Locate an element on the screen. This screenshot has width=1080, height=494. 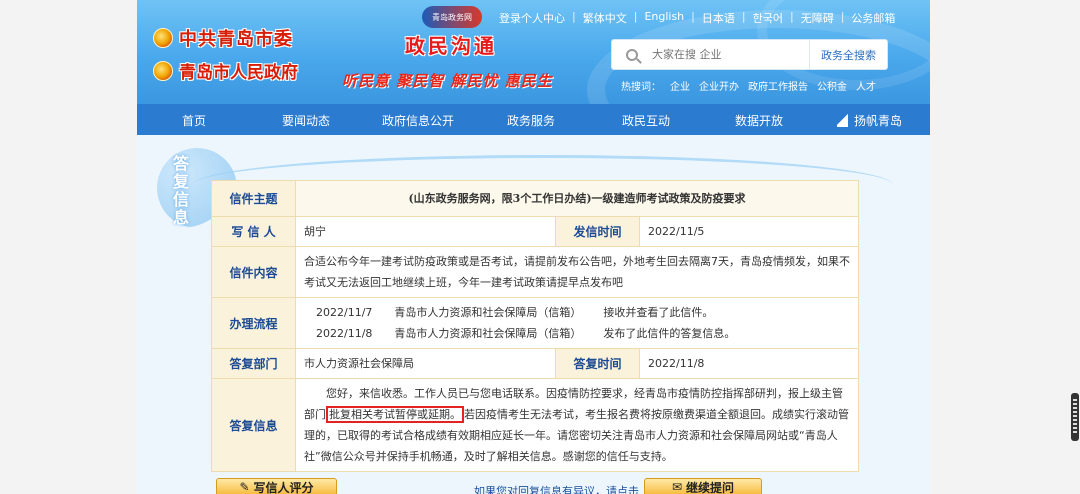
subject-label: 信件主题 is located at coordinates (253, 198).